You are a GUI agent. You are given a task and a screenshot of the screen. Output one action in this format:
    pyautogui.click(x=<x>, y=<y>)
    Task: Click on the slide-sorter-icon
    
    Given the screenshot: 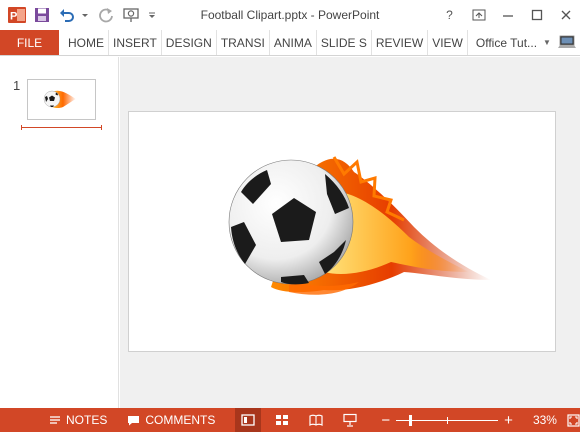 What is the action you would take?
    pyautogui.click(x=282, y=420)
    